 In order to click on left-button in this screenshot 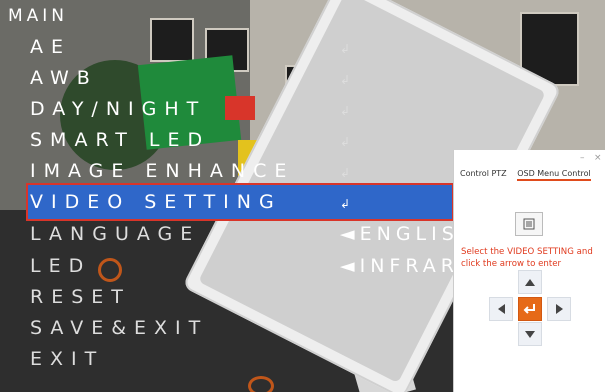, I will do `click(501, 309)`.